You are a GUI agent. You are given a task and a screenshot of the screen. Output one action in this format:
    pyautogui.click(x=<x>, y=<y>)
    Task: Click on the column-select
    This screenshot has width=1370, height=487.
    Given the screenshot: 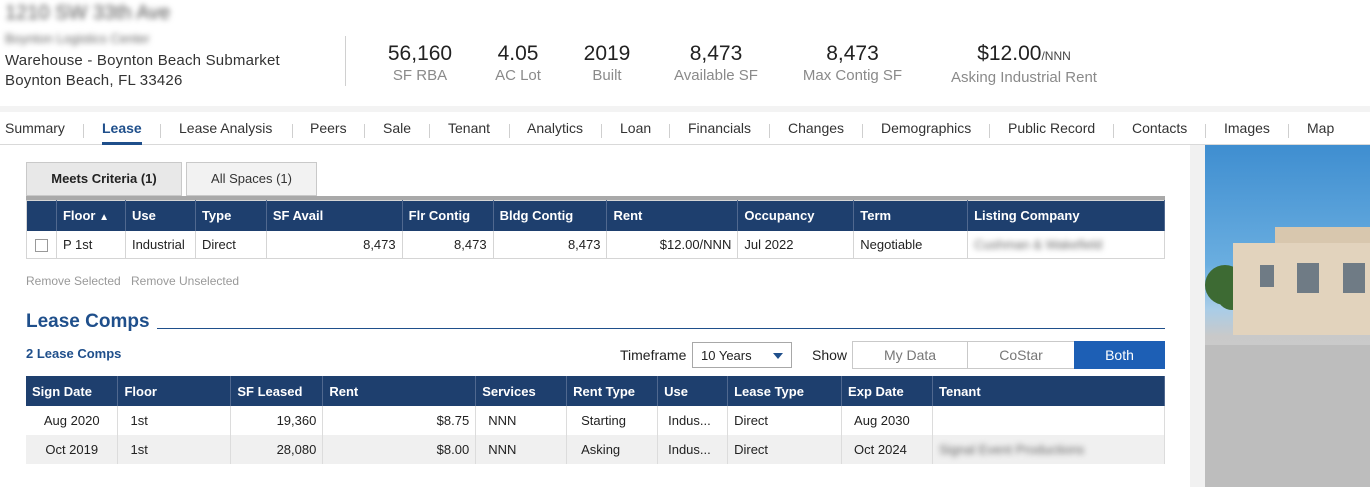 What is the action you would take?
    pyautogui.click(x=41, y=215)
    